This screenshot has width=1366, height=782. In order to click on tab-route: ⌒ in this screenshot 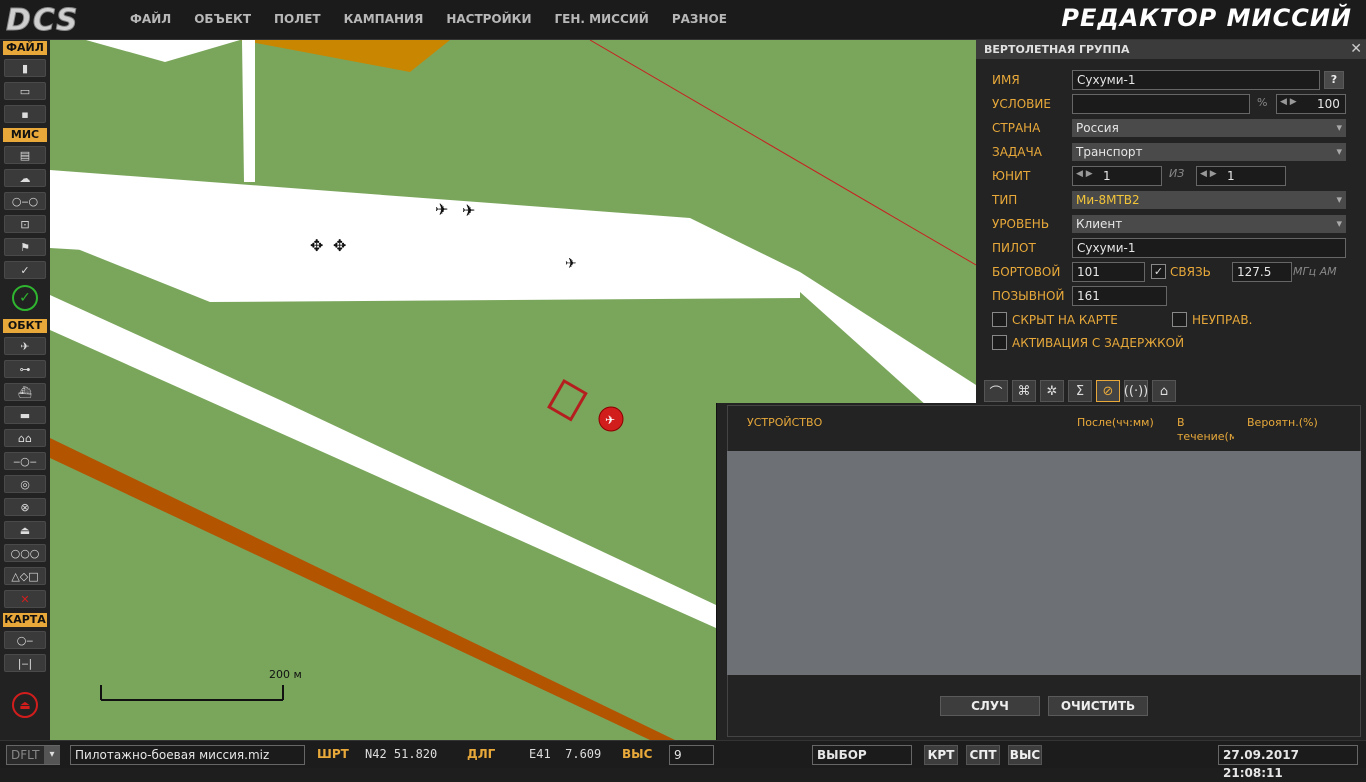, I will do `click(996, 391)`.